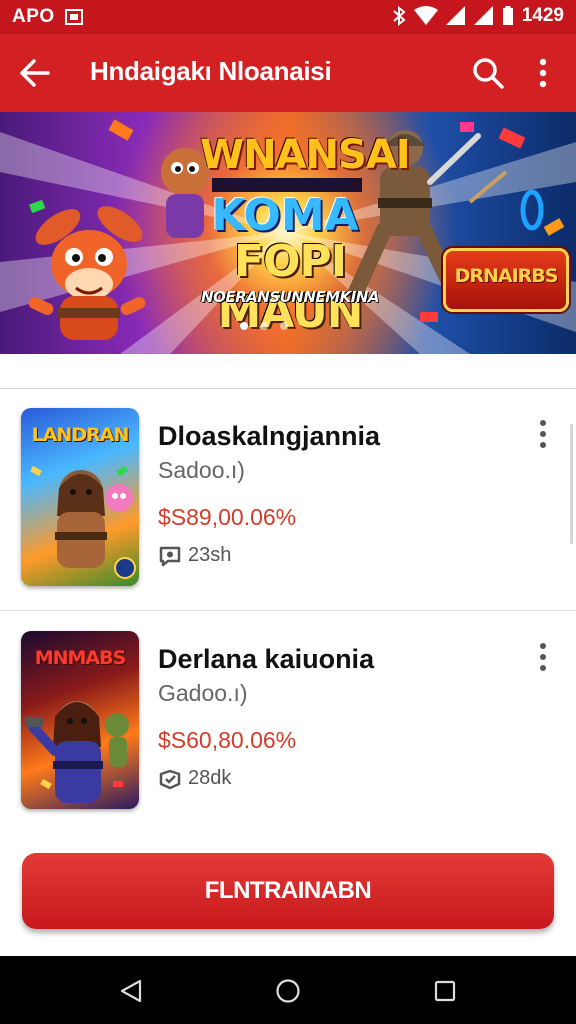 This screenshot has width=576, height=1024. I want to click on item-price: $S60,80.06%, so click(227, 740).